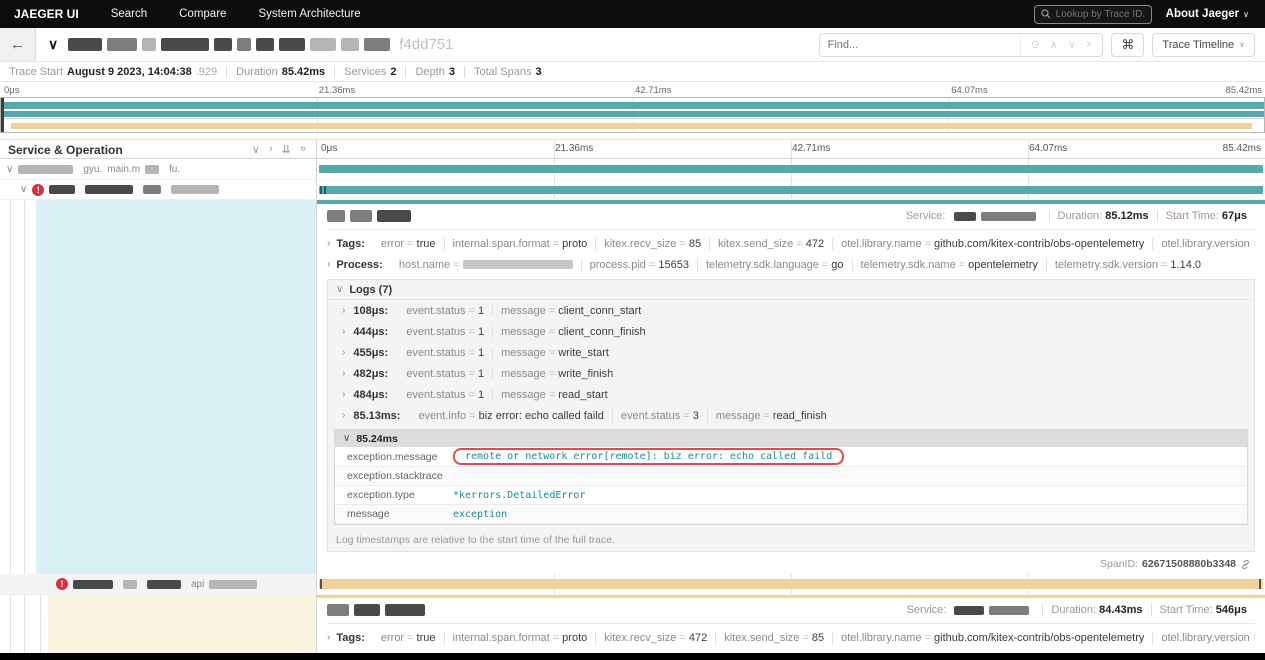 Image resolution: width=1265 pixels, height=660 pixels. I want to click on process-value: go, so click(837, 264).